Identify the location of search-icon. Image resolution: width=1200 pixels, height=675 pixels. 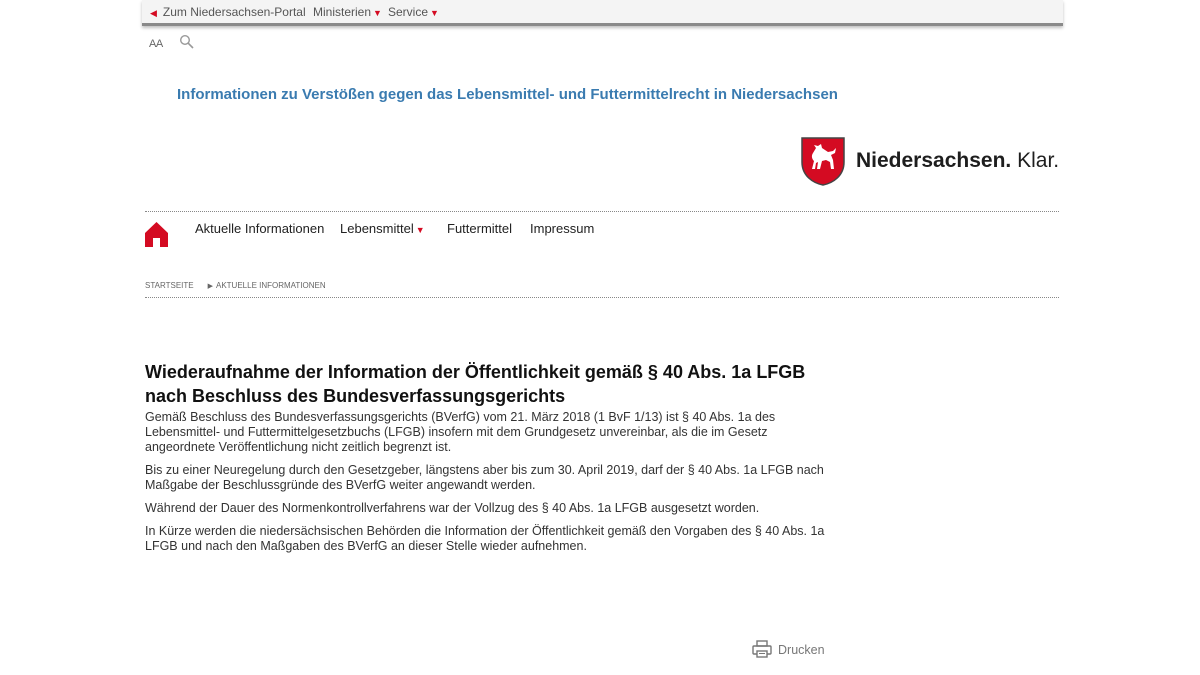
(187, 42).